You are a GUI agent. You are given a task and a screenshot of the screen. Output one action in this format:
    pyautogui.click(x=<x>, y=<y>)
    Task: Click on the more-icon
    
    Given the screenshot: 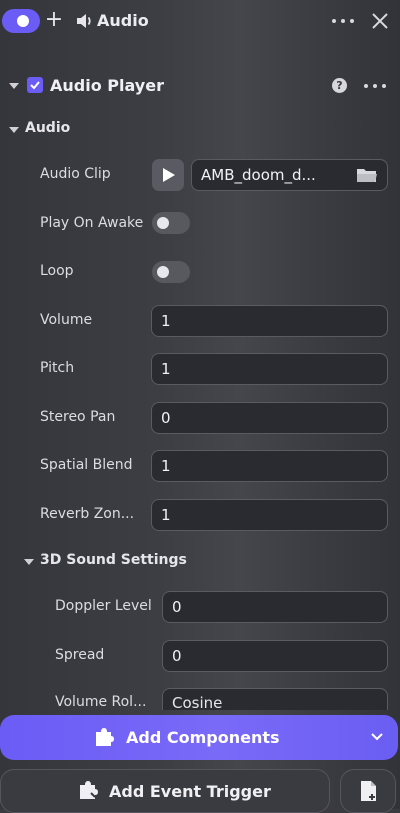 What is the action you would take?
    pyautogui.click(x=343, y=21)
    